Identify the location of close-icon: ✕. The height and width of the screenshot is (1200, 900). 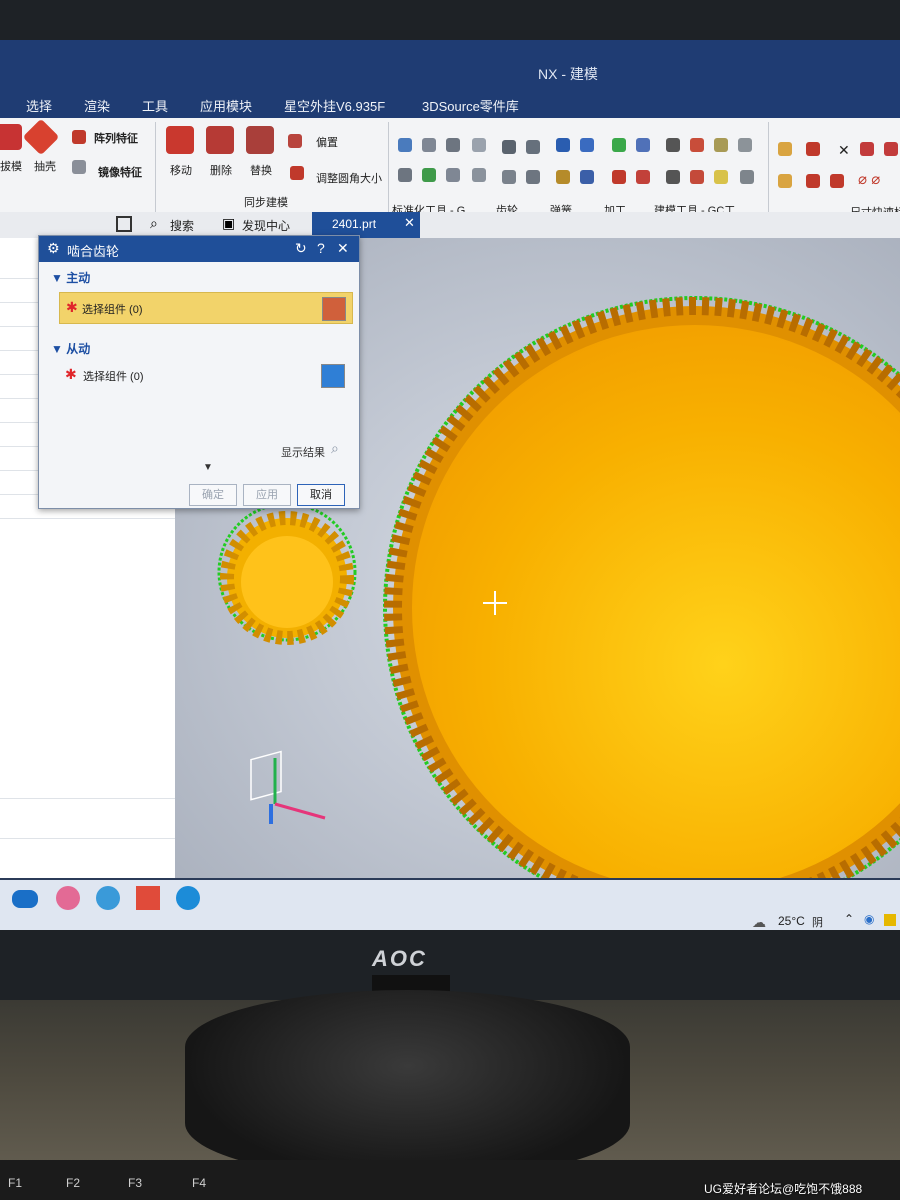
(343, 248).